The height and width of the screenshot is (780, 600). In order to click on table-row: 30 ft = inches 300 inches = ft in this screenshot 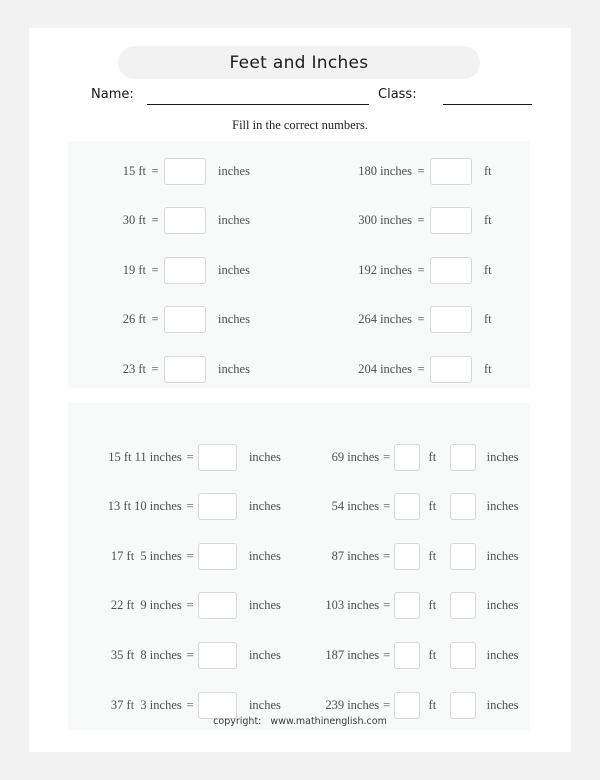, I will do `click(299, 221)`.